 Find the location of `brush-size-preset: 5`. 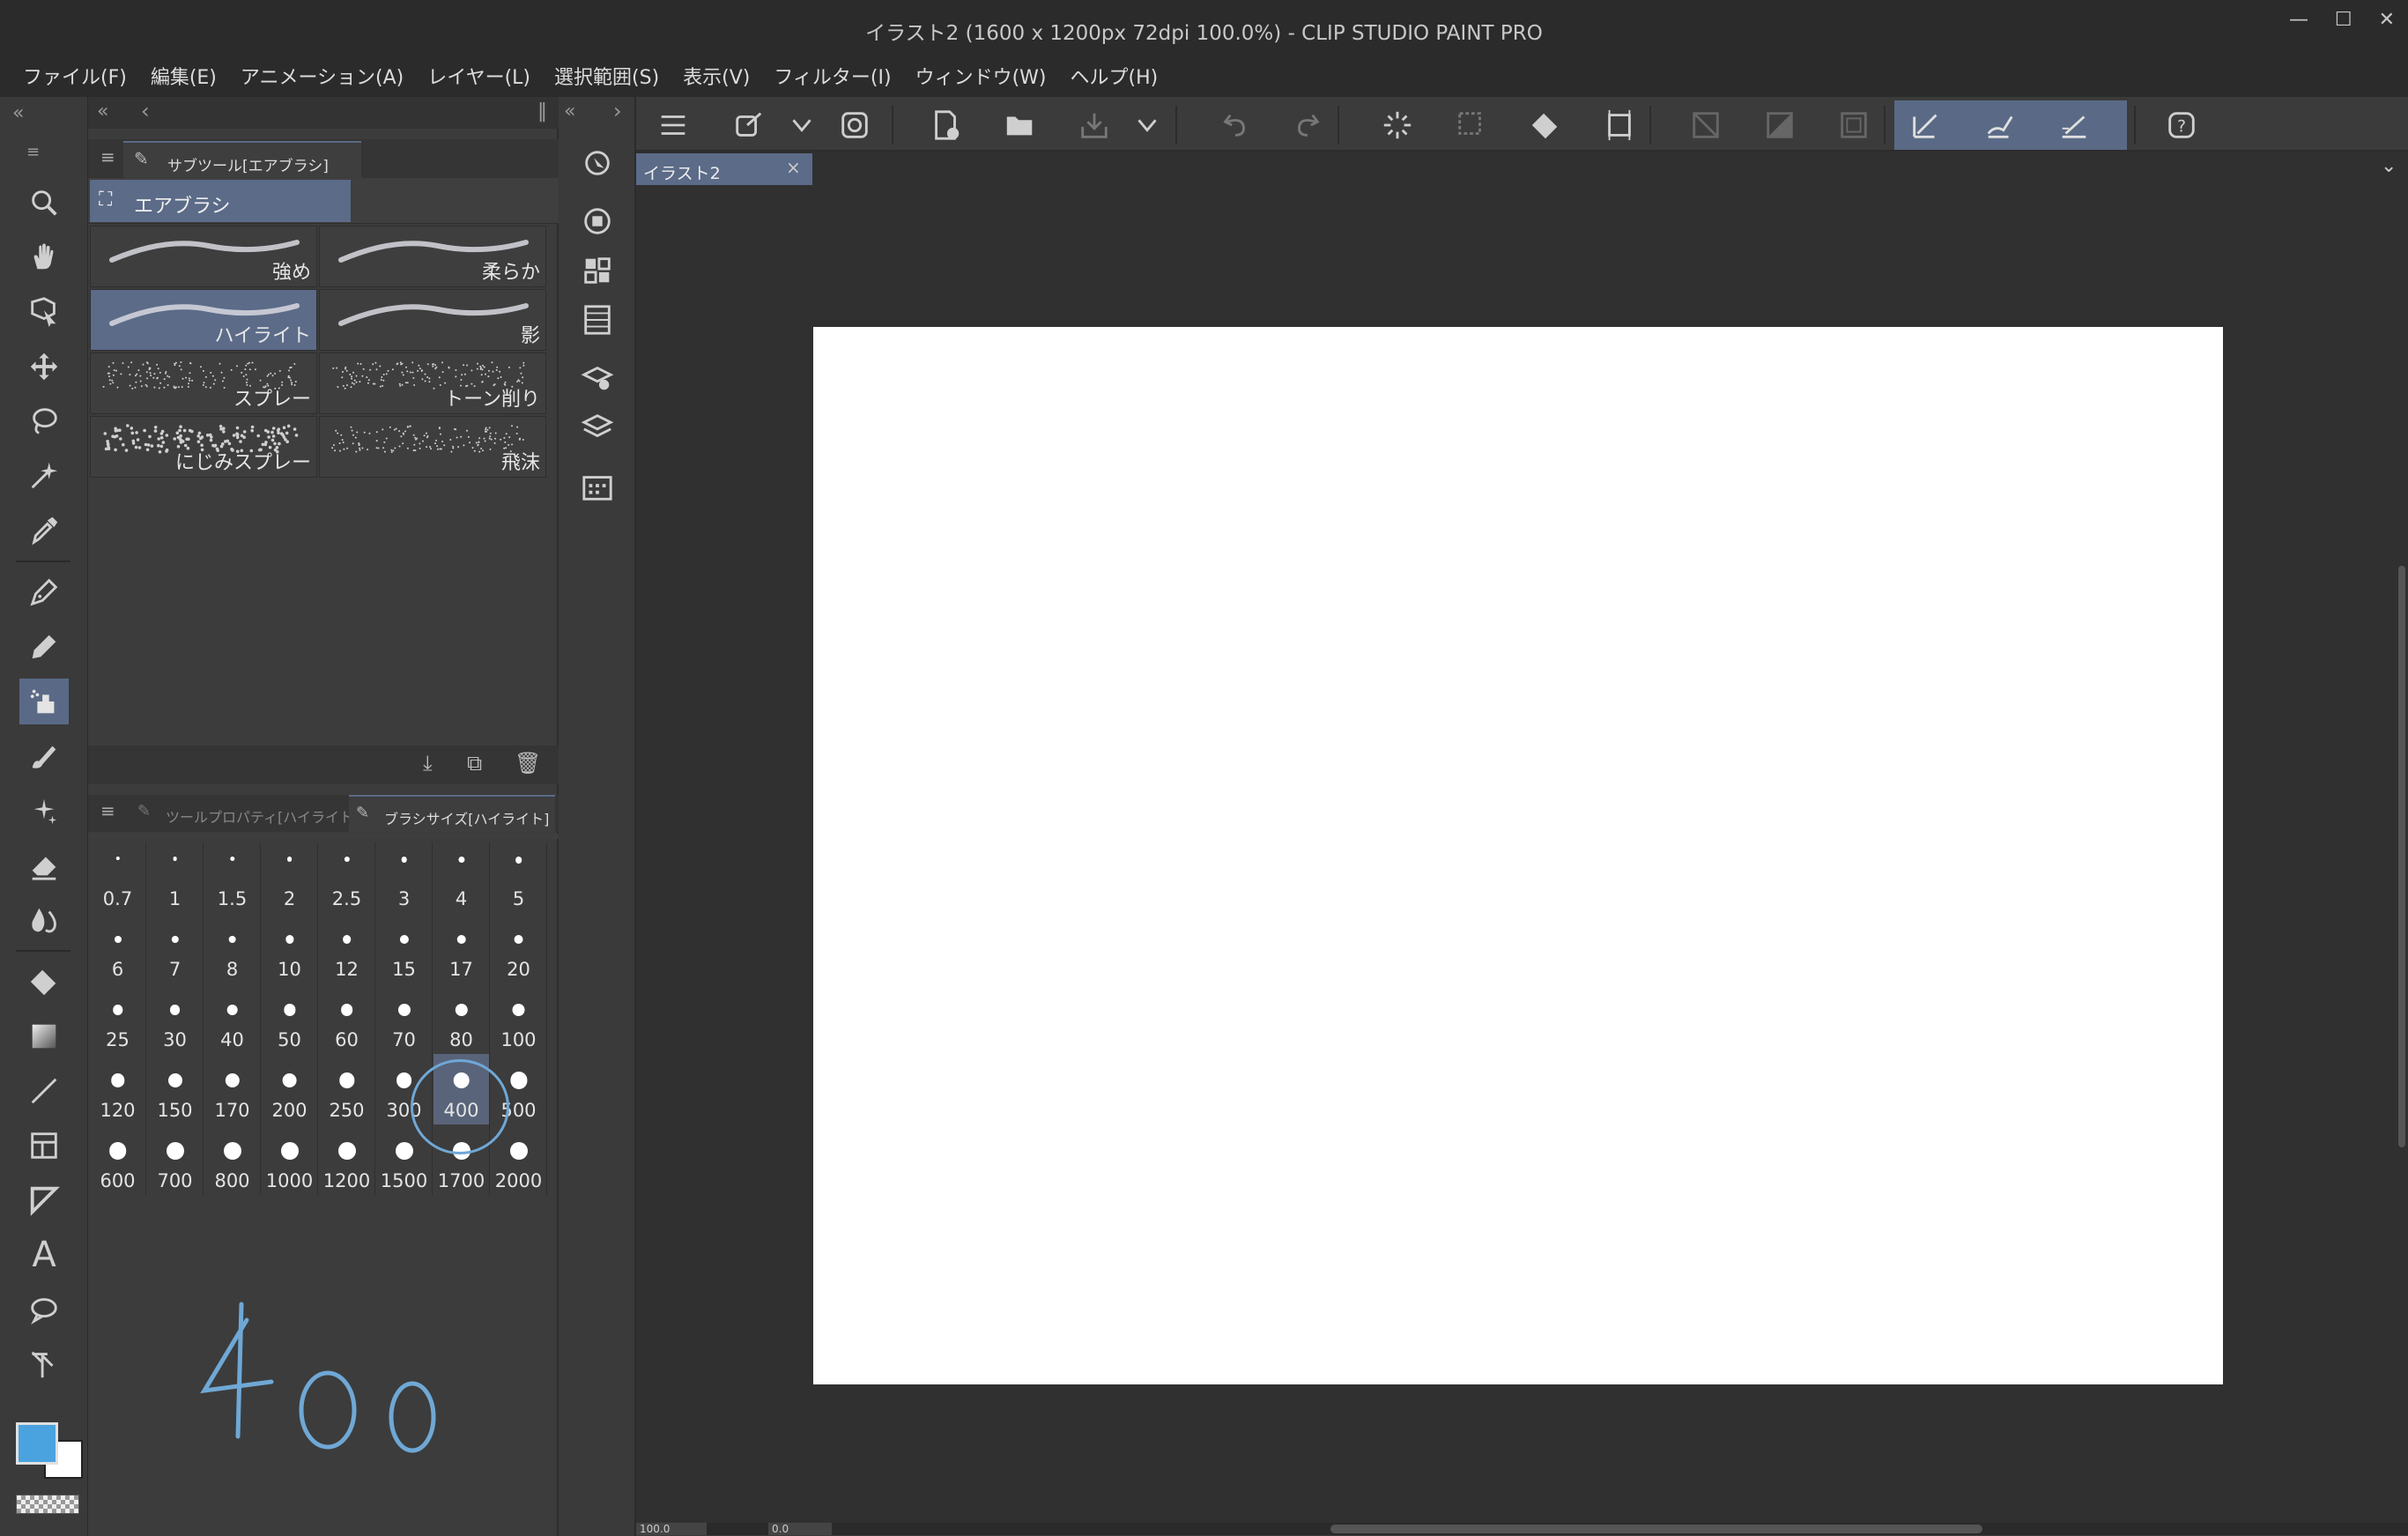

brush-size-preset: 5 is located at coordinates (519, 877).